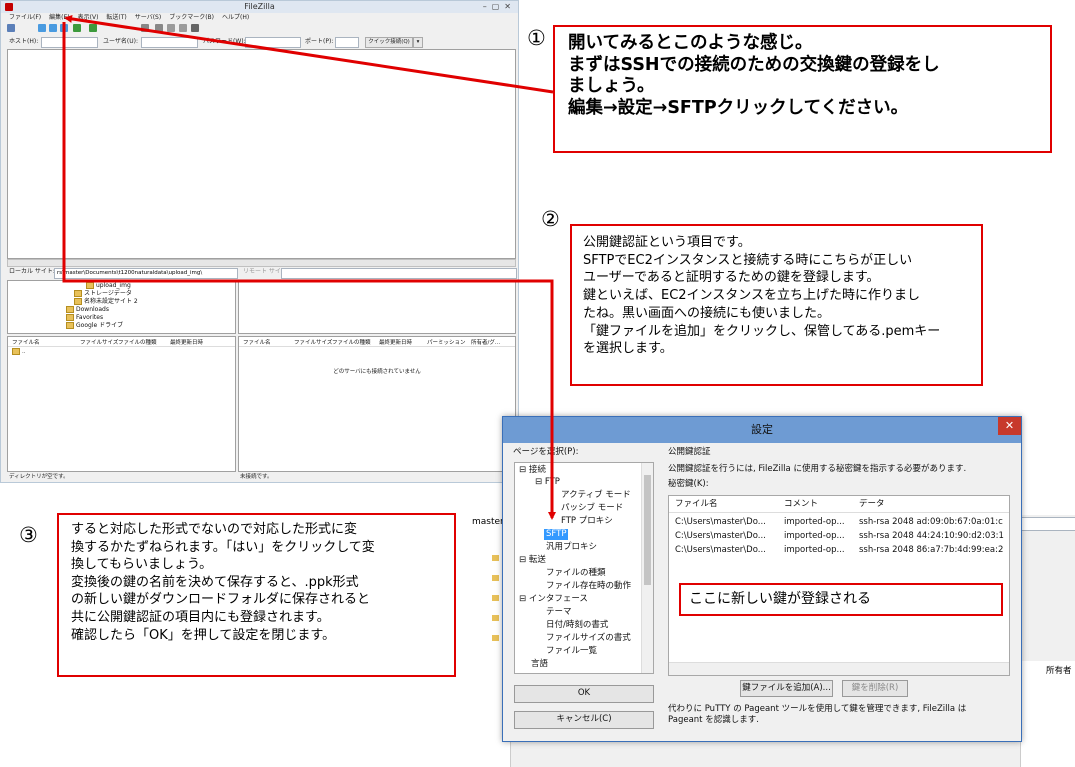 The height and width of the screenshot is (767, 1075). Describe the element at coordinates (584, 694) in the screenshot. I see `ok-button: OK` at that location.